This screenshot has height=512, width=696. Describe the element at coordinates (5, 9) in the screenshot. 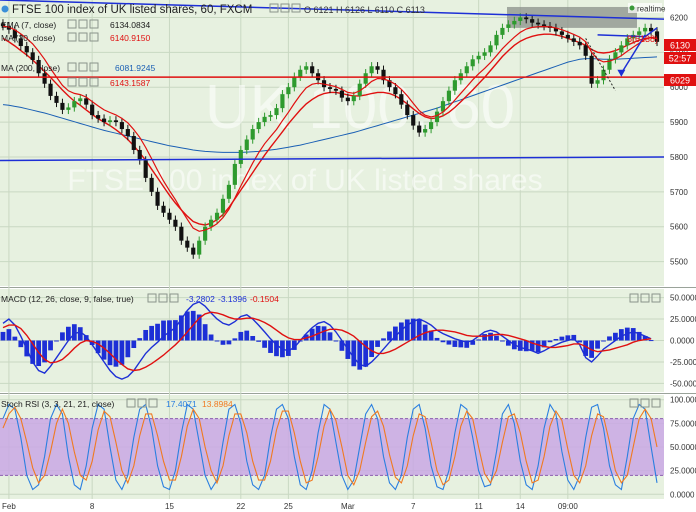

I see `symbol-status-dot` at that location.